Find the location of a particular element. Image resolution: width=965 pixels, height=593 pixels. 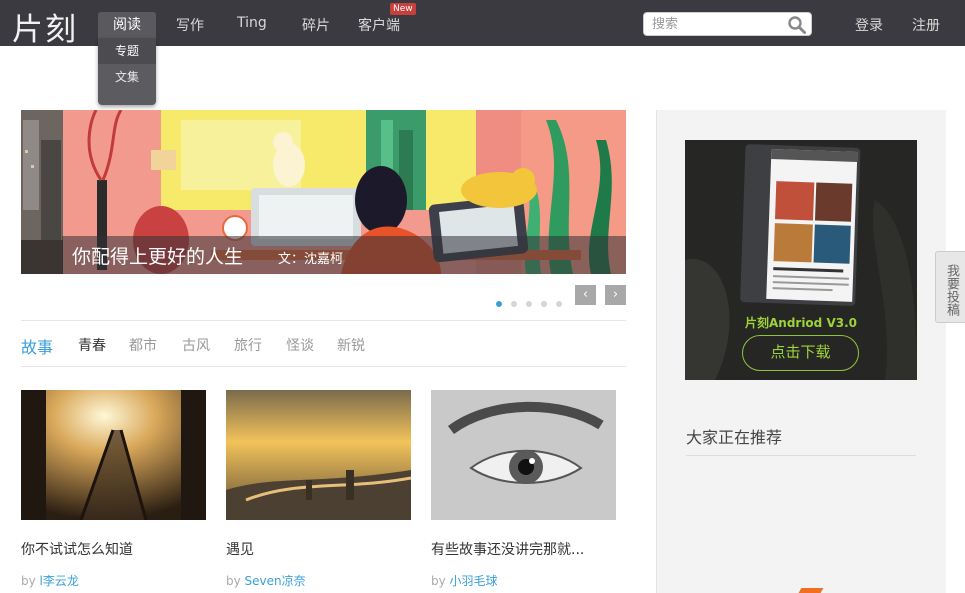

banner-title: 你配得上更好的人生 is located at coordinates (157, 255).